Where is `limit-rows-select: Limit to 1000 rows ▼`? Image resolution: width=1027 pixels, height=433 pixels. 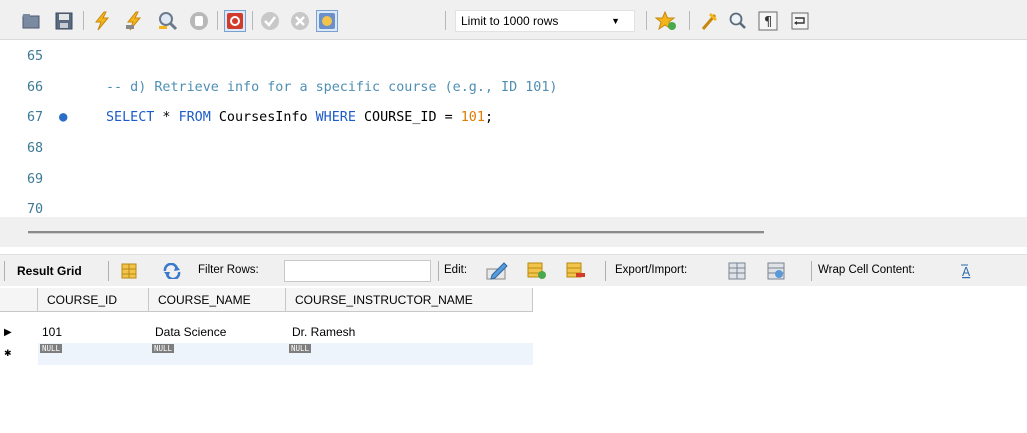
limit-rows-select: Limit to 1000 rows ▼ is located at coordinates (545, 21).